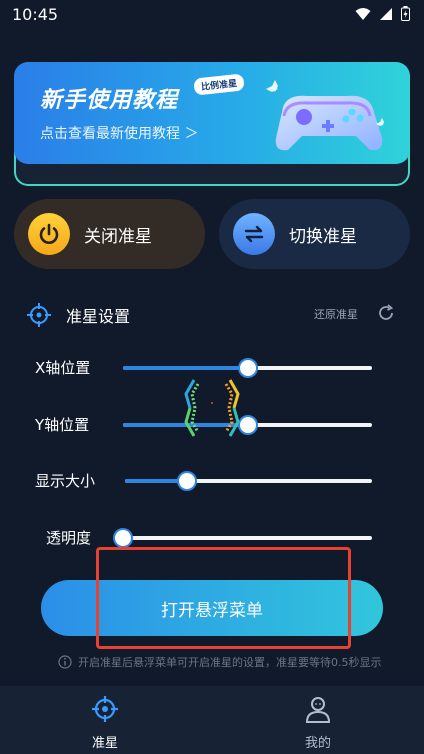  What do you see at coordinates (318, 710) in the screenshot?
I see `user-icon` at bounding box center [318, 710].